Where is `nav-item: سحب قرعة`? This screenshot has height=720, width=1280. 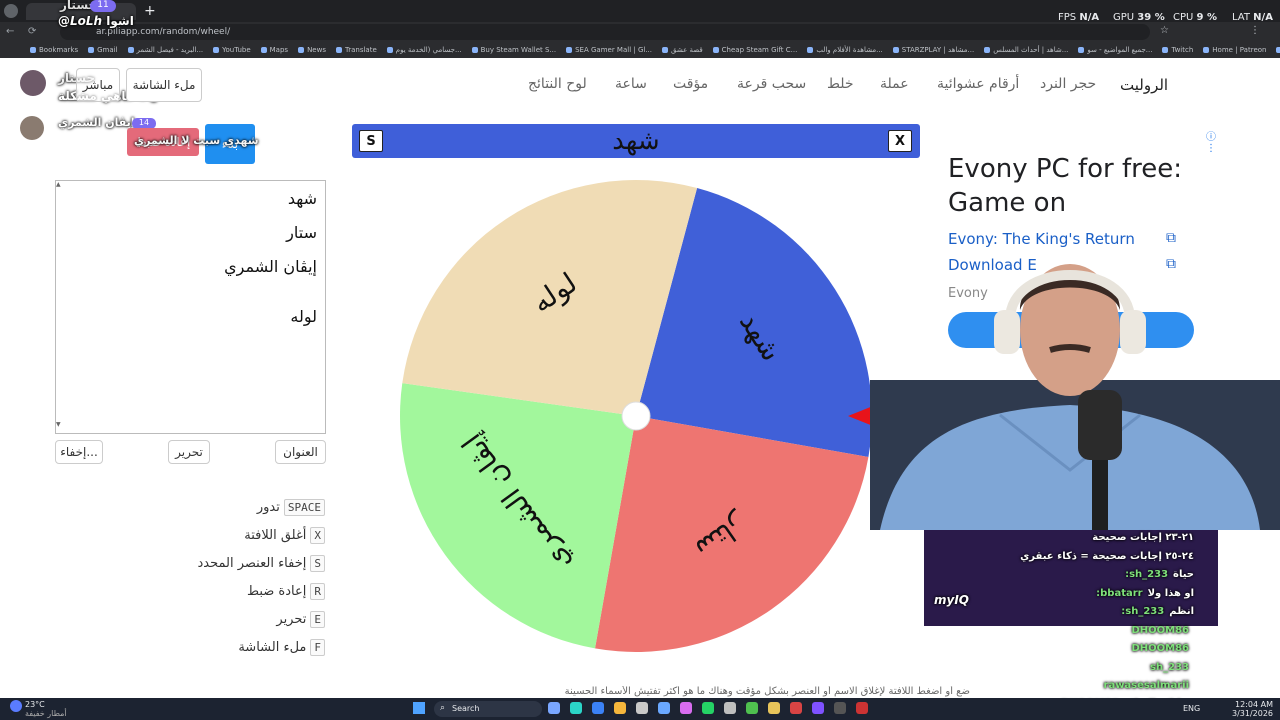
nav-item: سحب قرعة is located at coordinates (771, 84).